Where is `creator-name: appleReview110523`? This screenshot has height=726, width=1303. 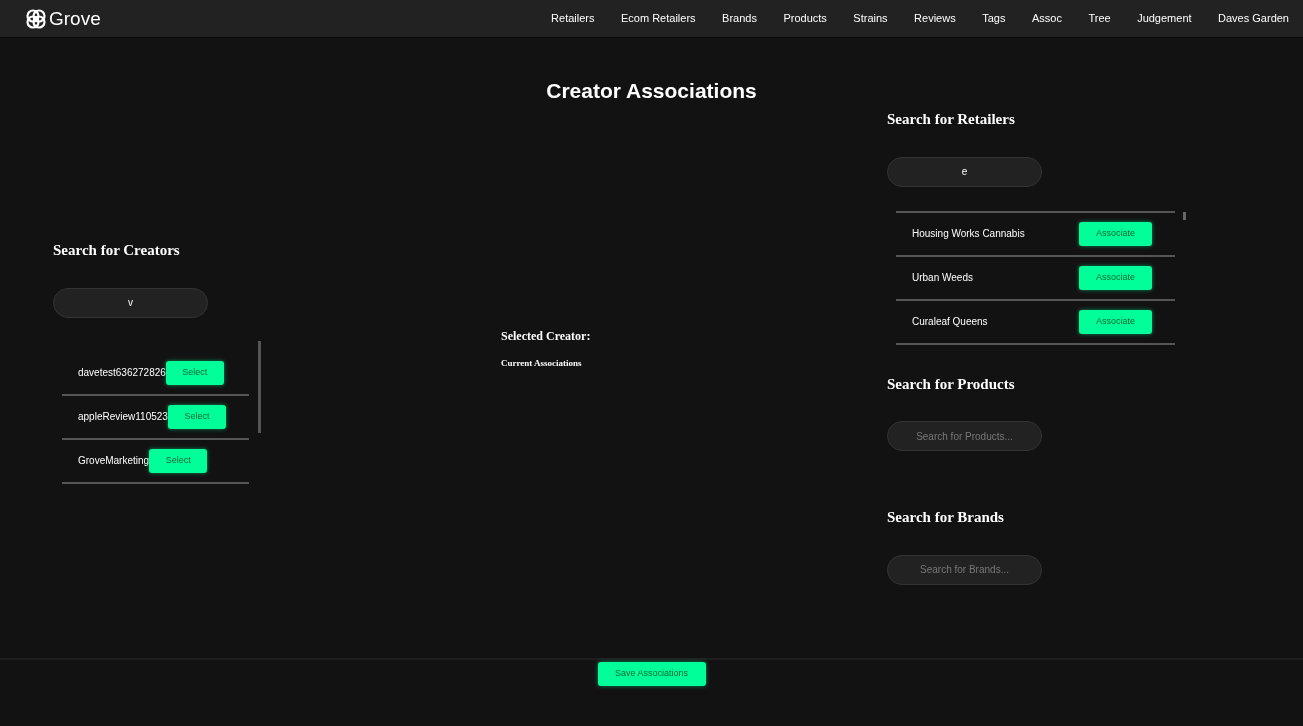 creator-name: appleReview110523 is located at coordinates (123, 417).